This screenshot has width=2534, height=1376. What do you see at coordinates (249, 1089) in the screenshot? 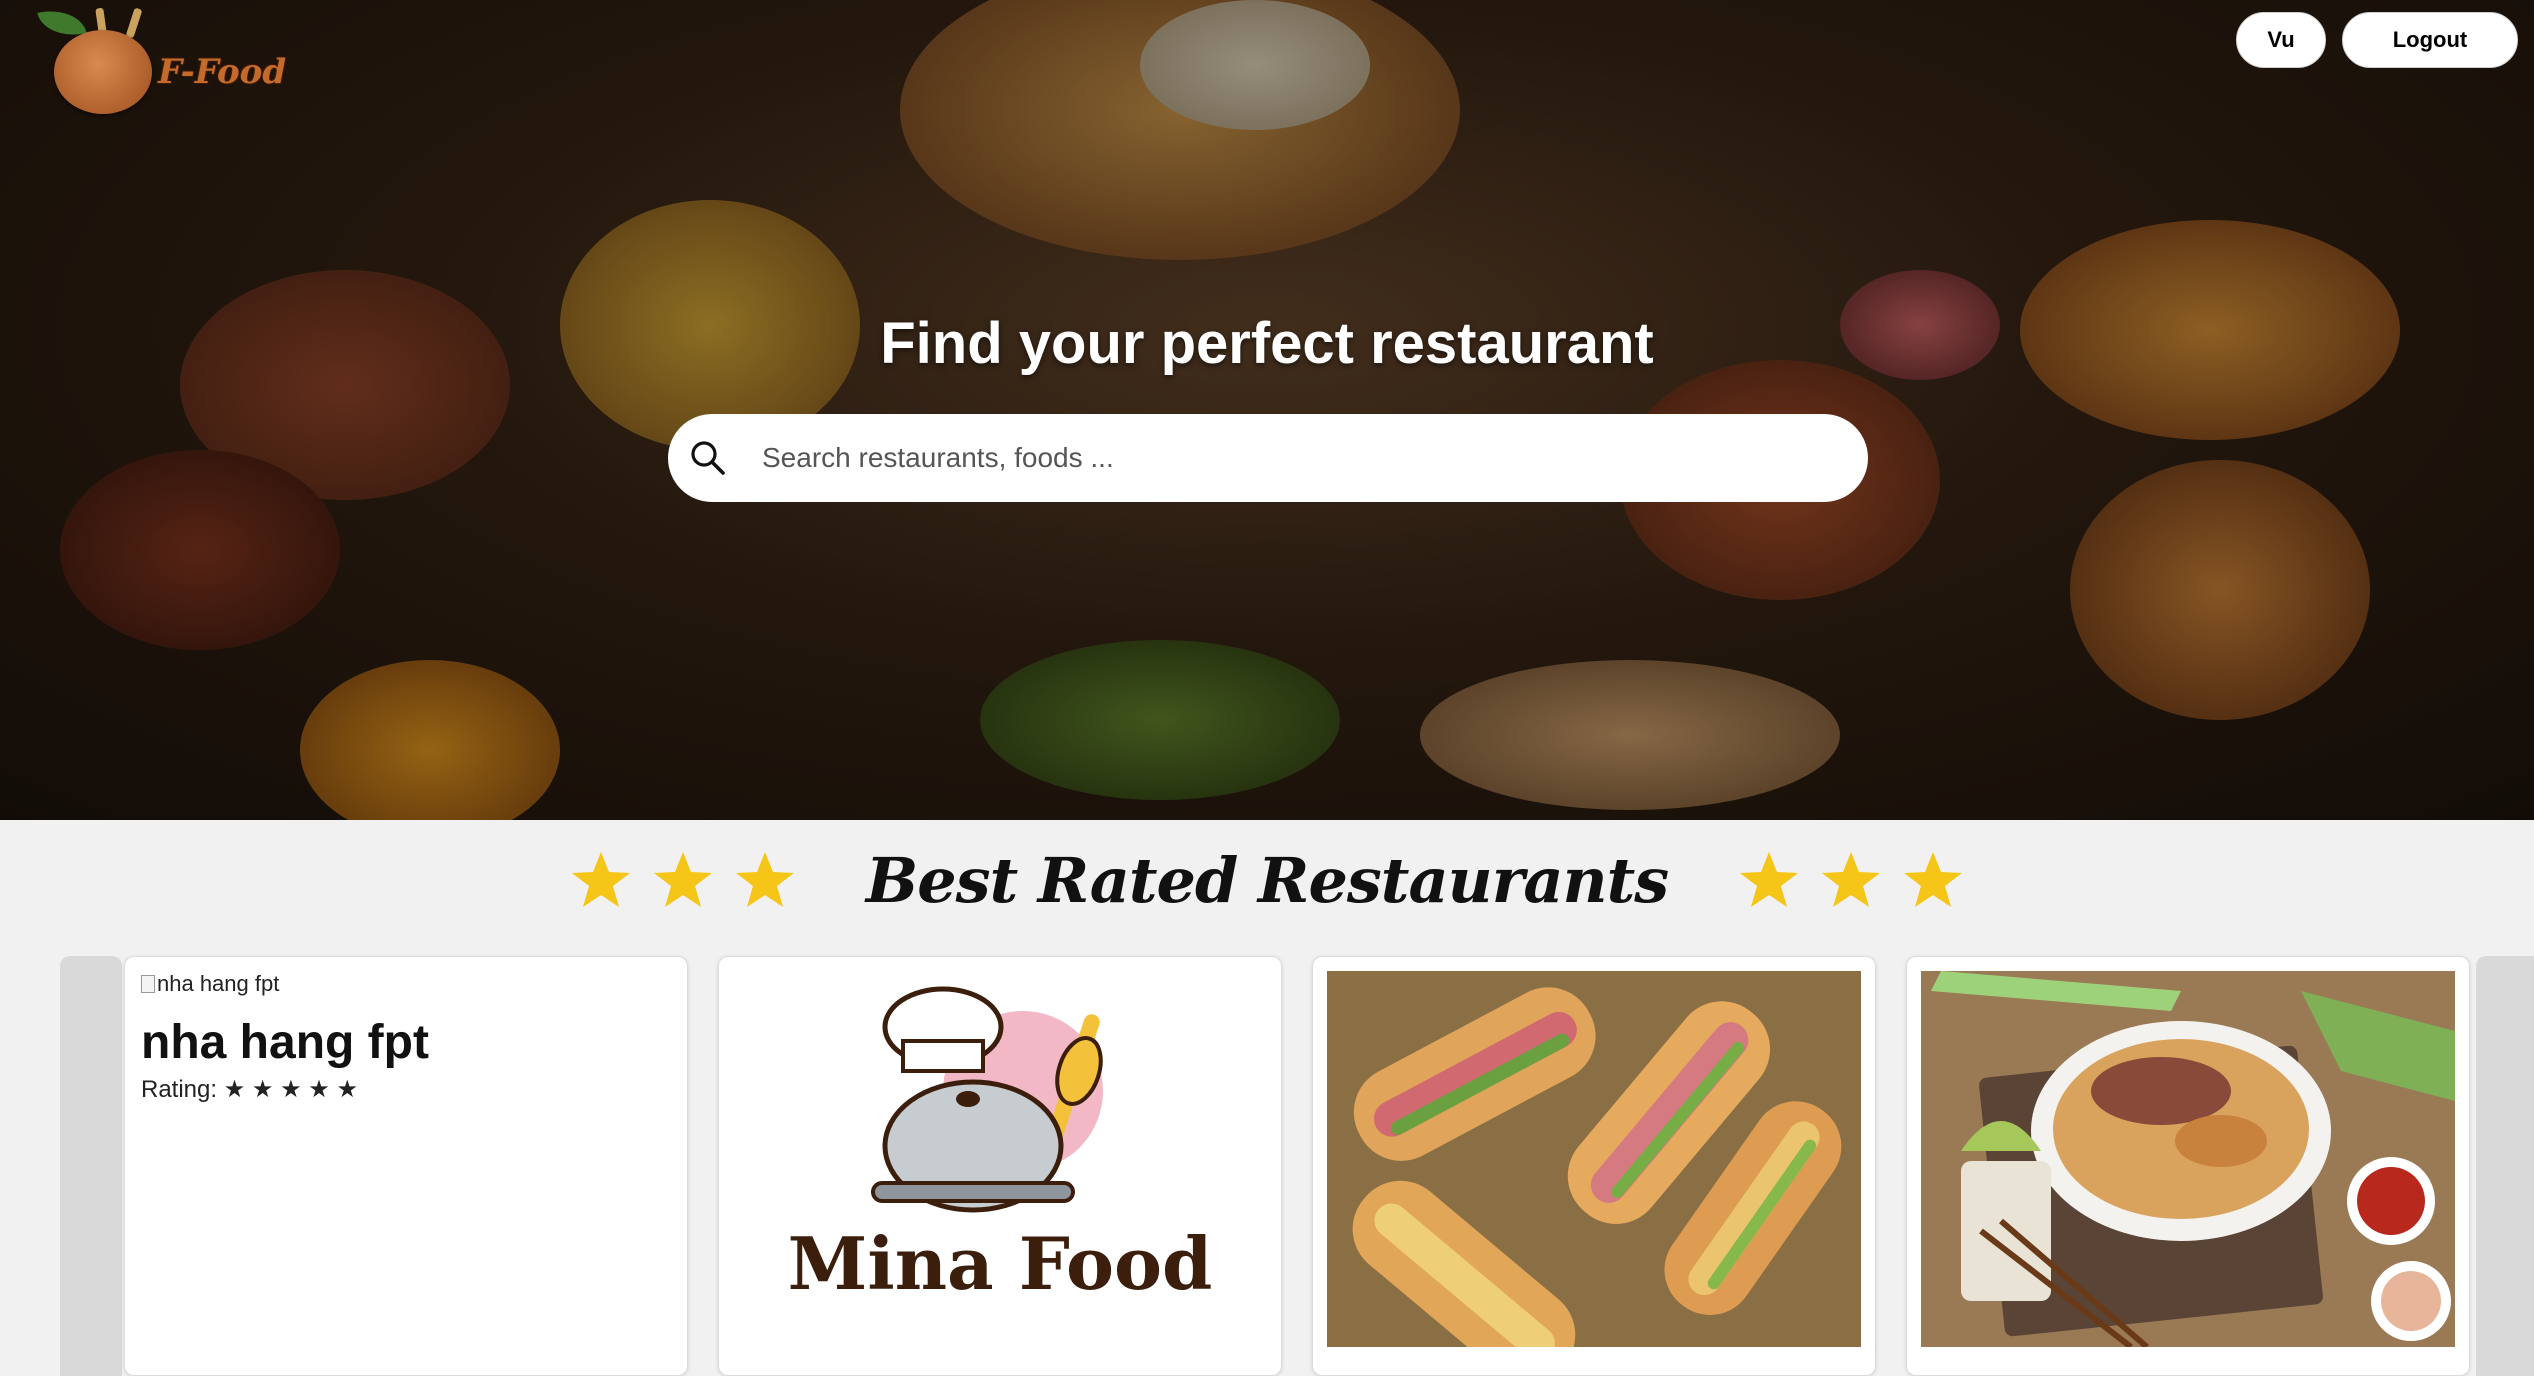
I see `restaurant-rating: Rating: ★ ★ ★ ★ ★` at bounding box center [249, 1089].